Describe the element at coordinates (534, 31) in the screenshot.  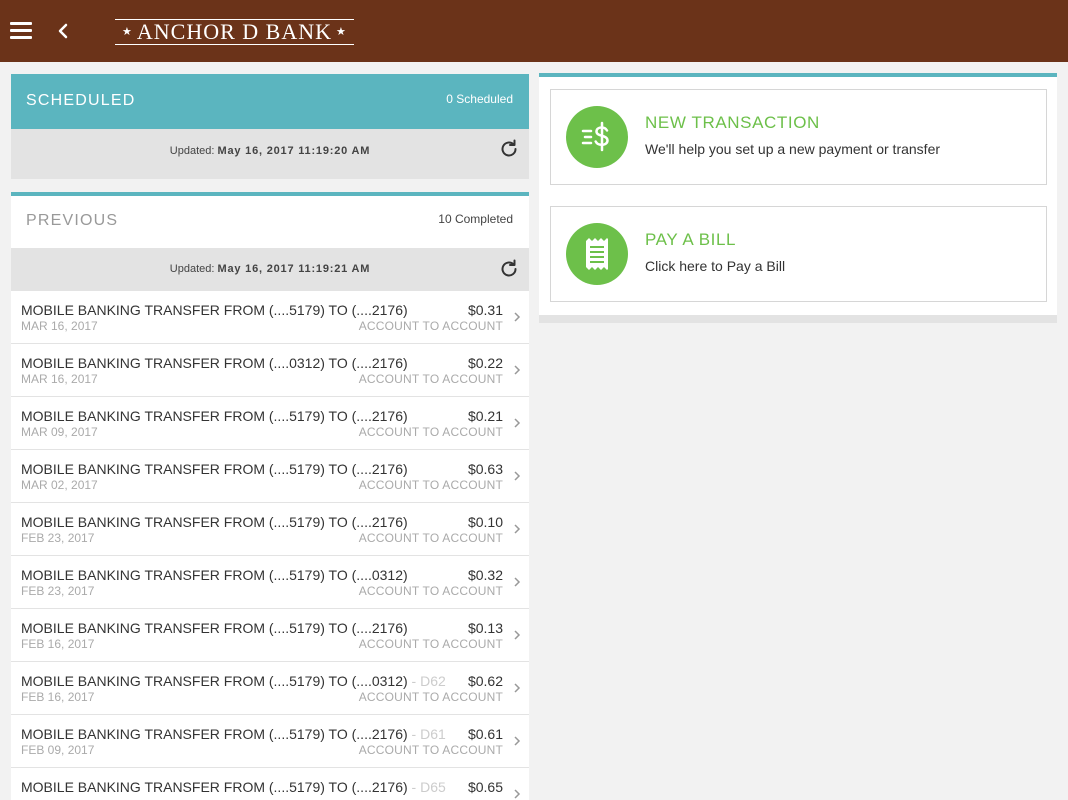
I see `app-header: ★ ANCHOR D BANK ★` at that location.